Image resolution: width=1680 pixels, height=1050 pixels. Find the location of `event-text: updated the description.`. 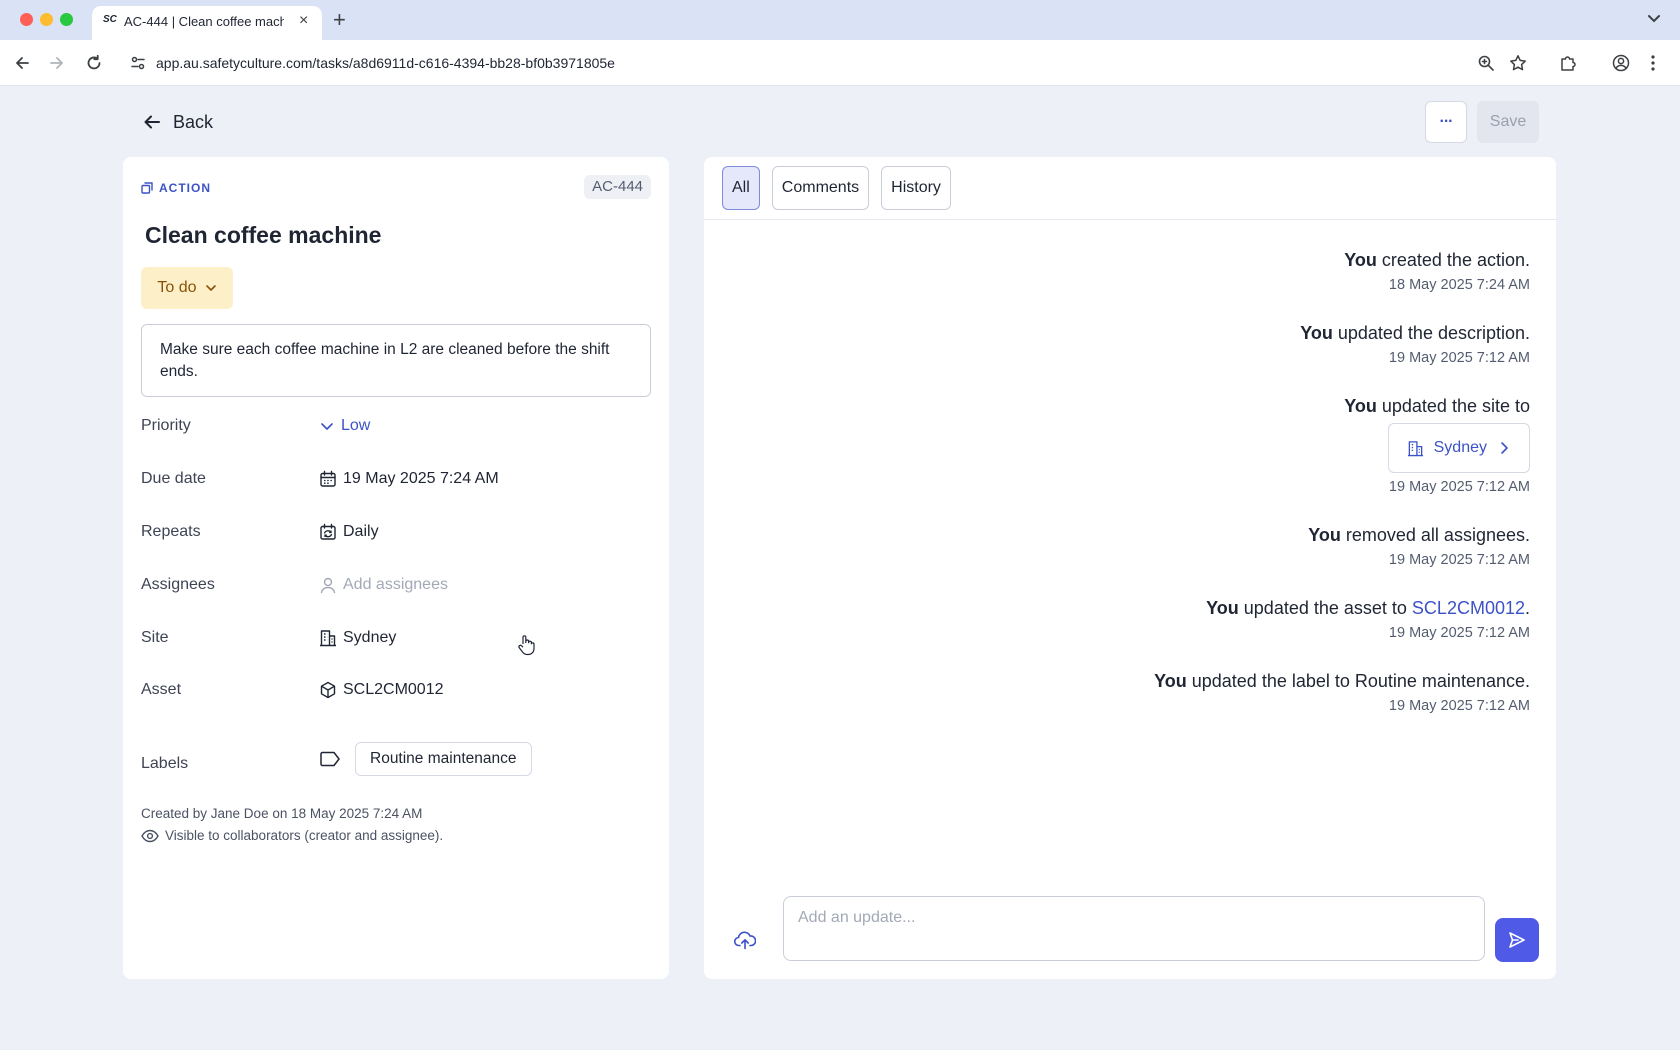

event-text: updated the description. is located at coordinates (1431, 333).